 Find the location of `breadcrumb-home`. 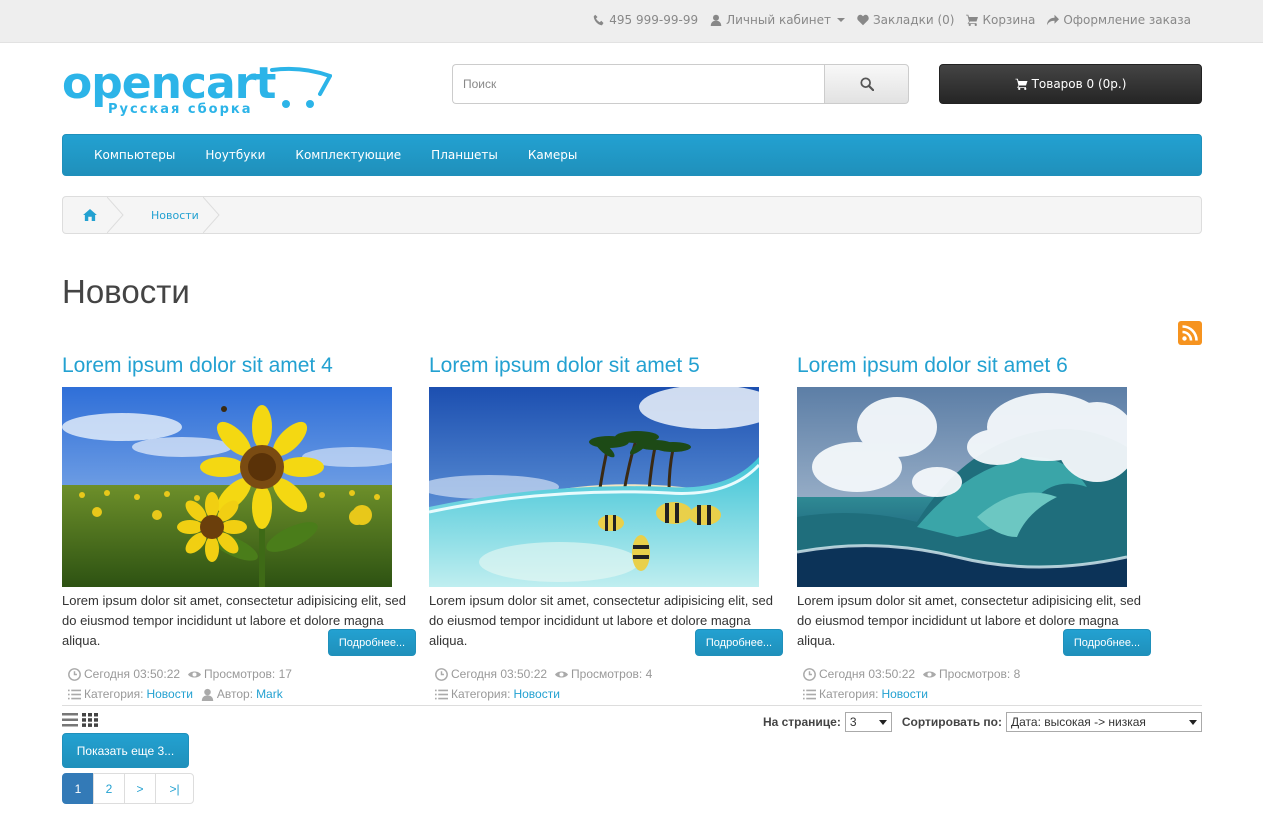

breadcrumb-home is located at coordinates (93, 215).